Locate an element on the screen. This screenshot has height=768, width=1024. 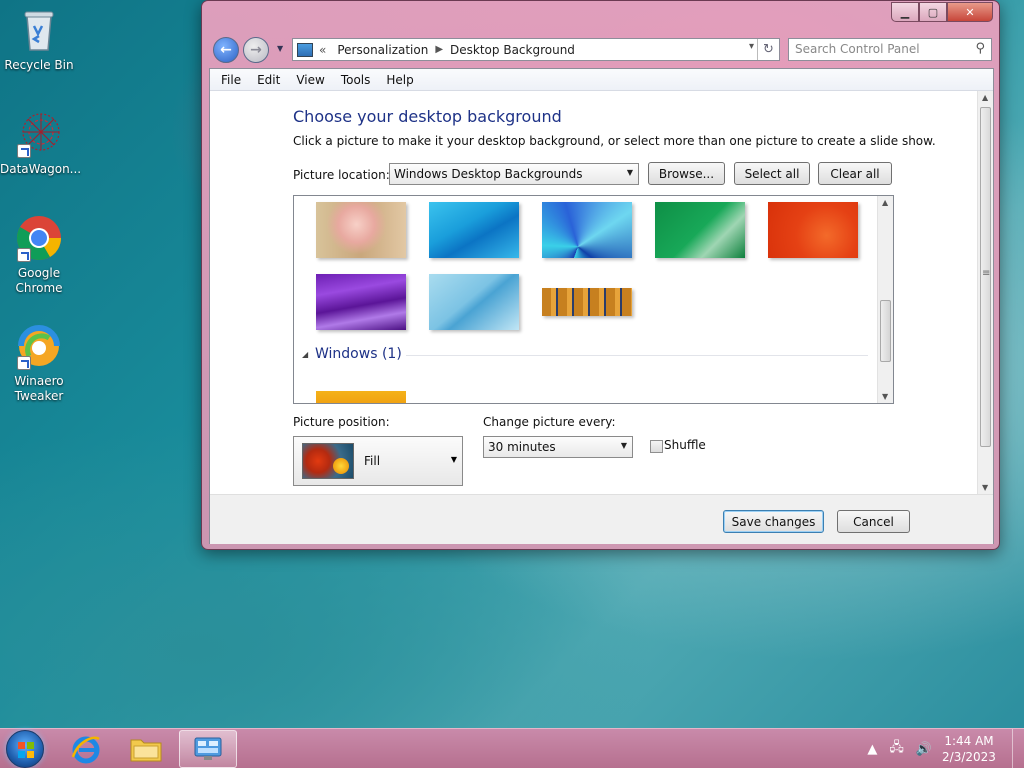
recycle-bin-icon is located at coordinates (39, 30).